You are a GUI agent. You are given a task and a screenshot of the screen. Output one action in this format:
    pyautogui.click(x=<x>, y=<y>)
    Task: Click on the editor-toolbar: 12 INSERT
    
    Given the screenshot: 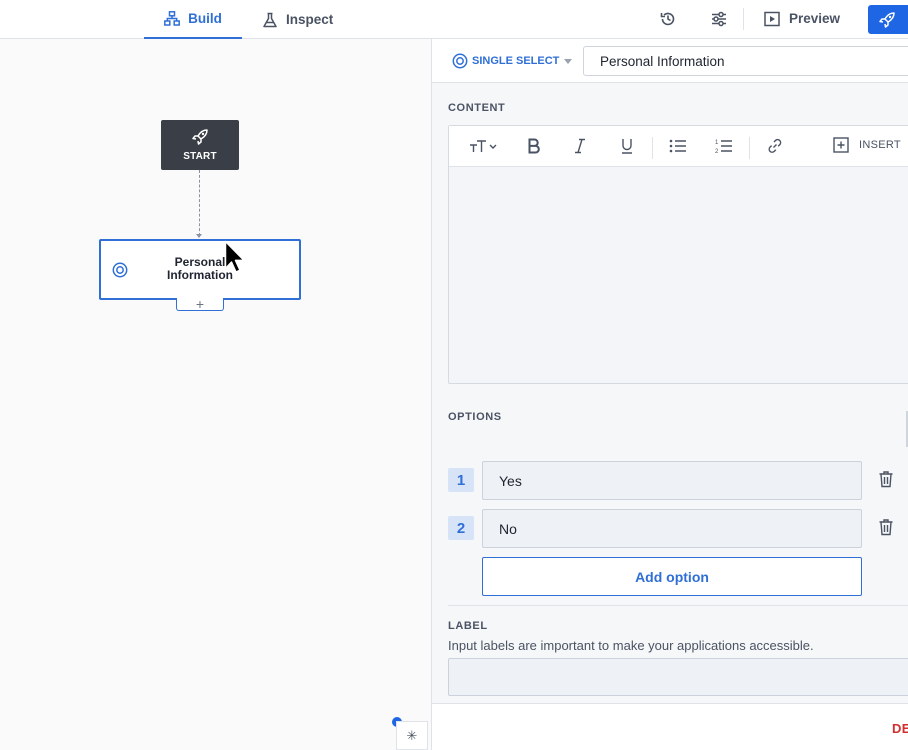 What is the action you would take?
    pyautogui.click(x=678, y=146)
    